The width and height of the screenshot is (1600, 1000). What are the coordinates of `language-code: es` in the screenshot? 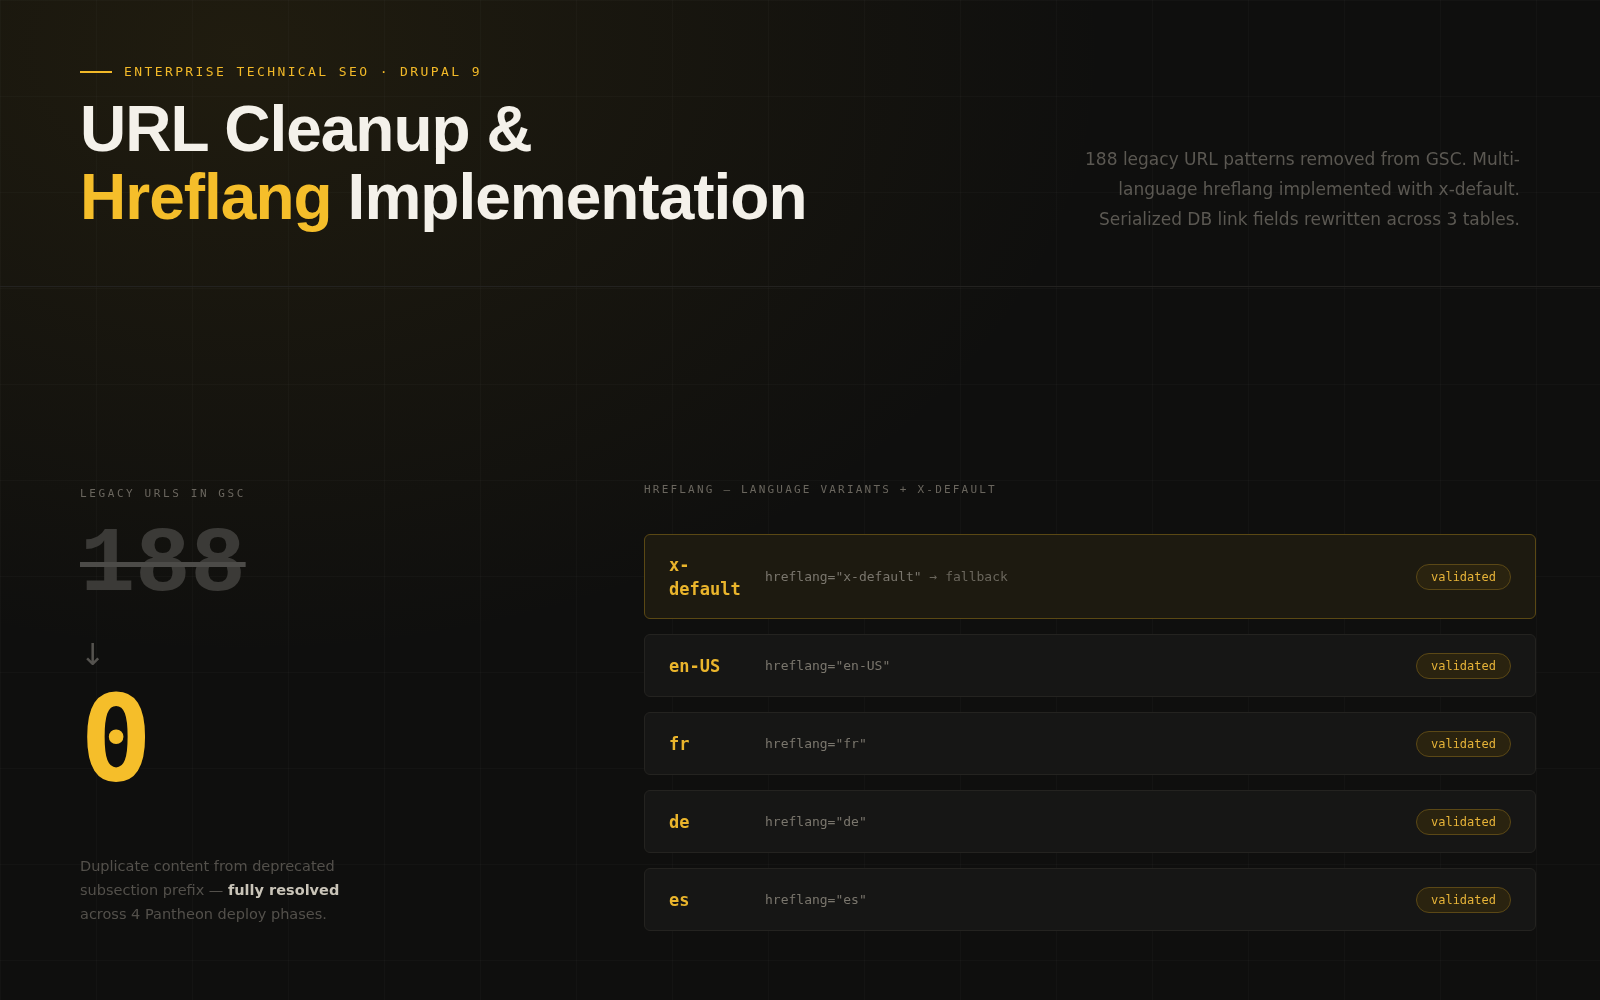 It's located at (680, 900).